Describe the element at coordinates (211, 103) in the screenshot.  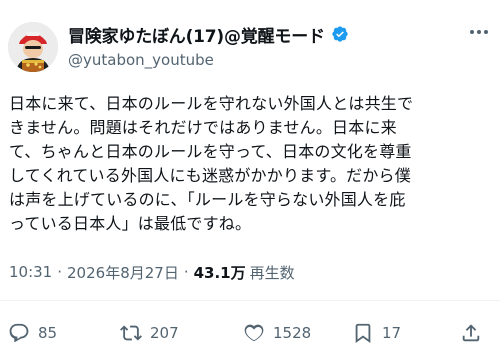
I see `tweet-text-line: 日本に来て、日本のルールを守れない外国人とは共生で` at that location.